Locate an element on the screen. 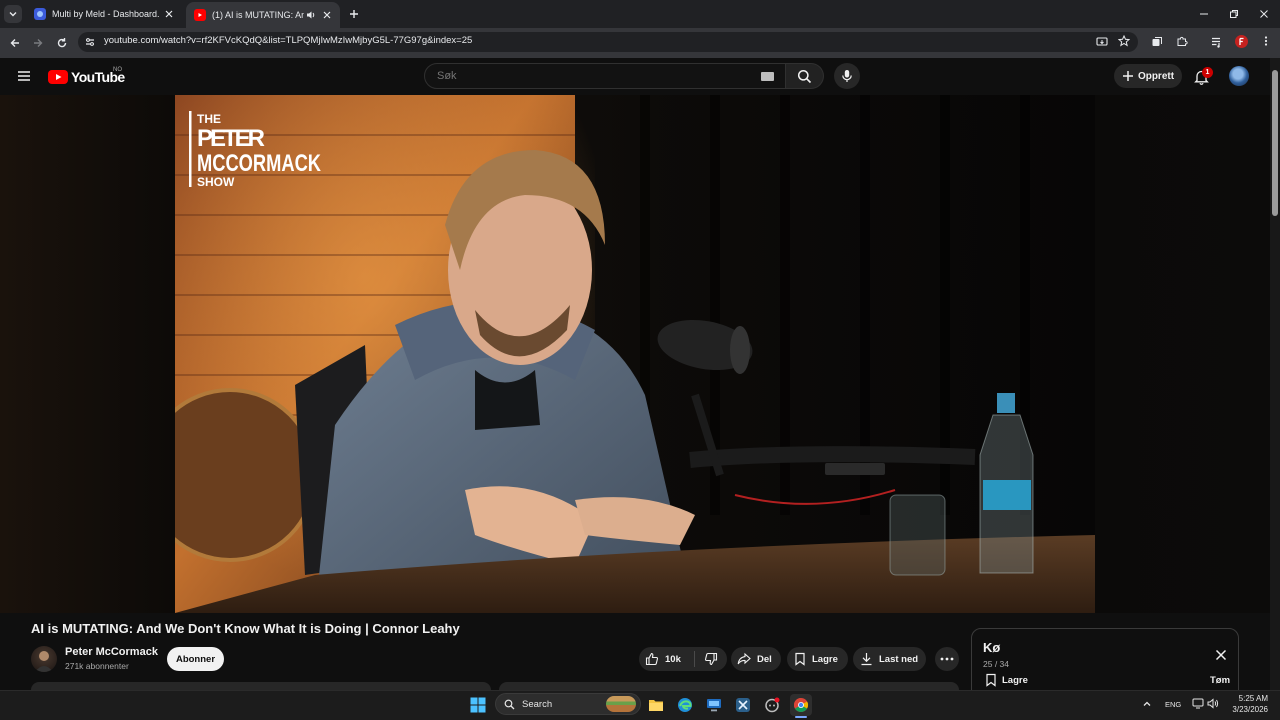  speaker-icon is located at coordinates (311, 15).